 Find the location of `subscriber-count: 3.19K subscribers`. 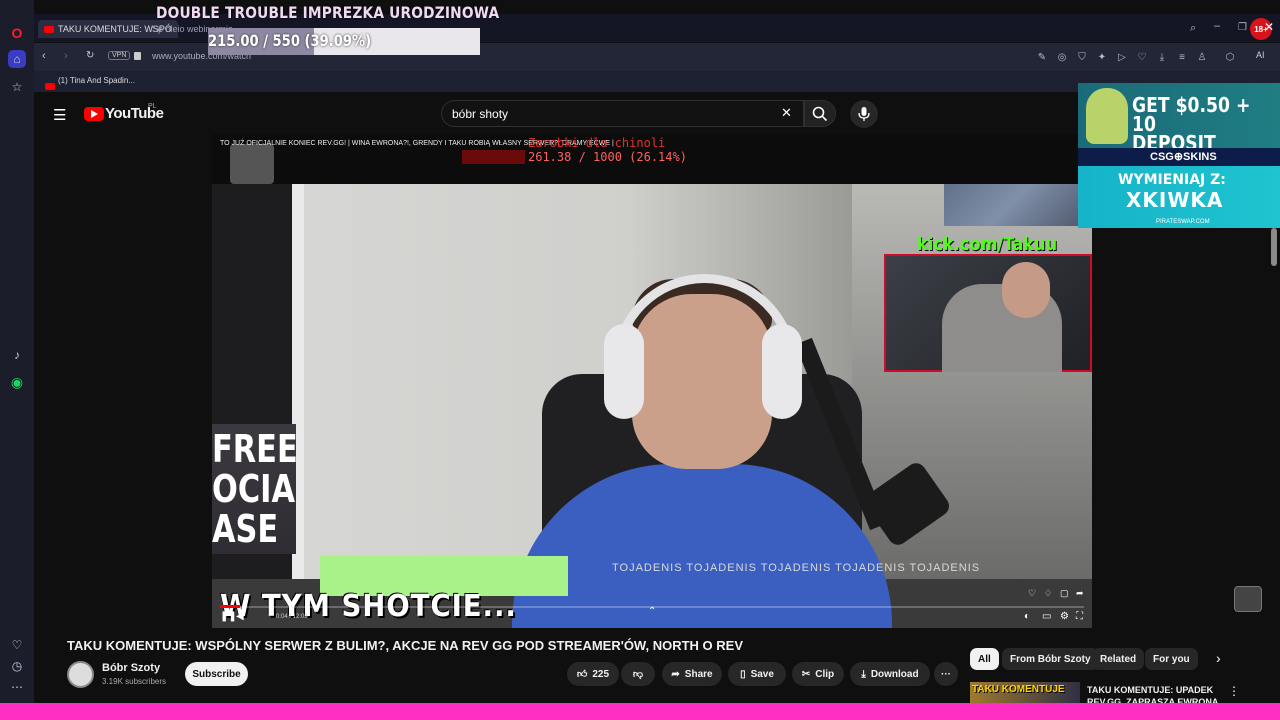

subscriber-count: 3.19K subscribers is located at coordinates (134, 681).